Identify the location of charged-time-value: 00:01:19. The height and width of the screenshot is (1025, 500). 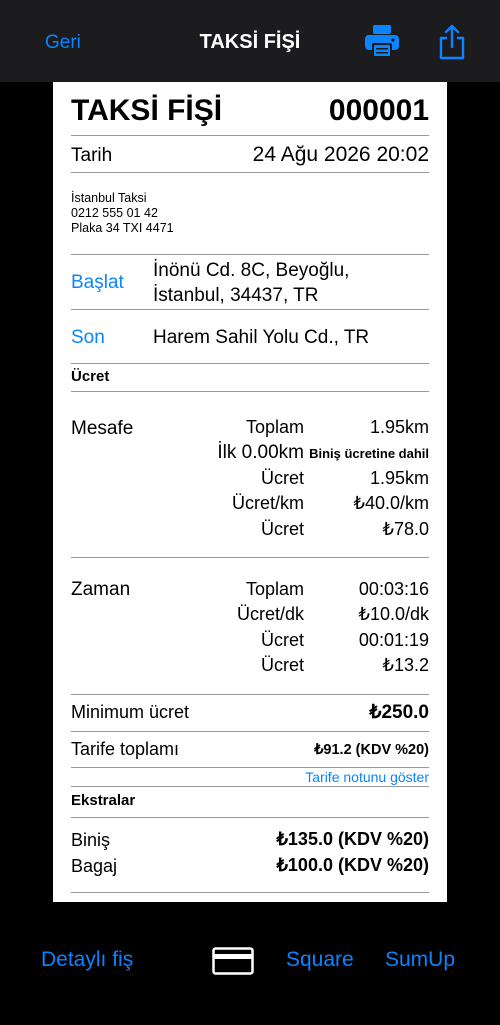
(393, 640).